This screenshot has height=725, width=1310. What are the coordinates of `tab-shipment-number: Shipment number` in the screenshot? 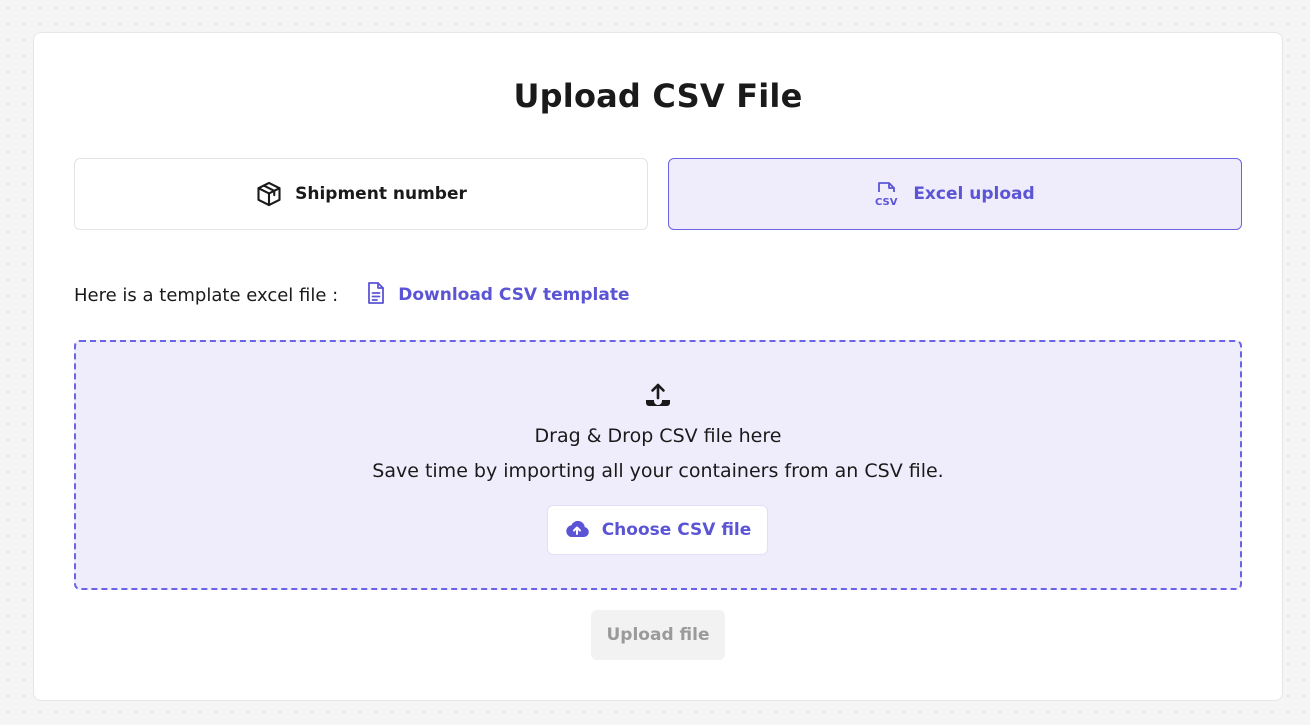 It's located at (361, 194).